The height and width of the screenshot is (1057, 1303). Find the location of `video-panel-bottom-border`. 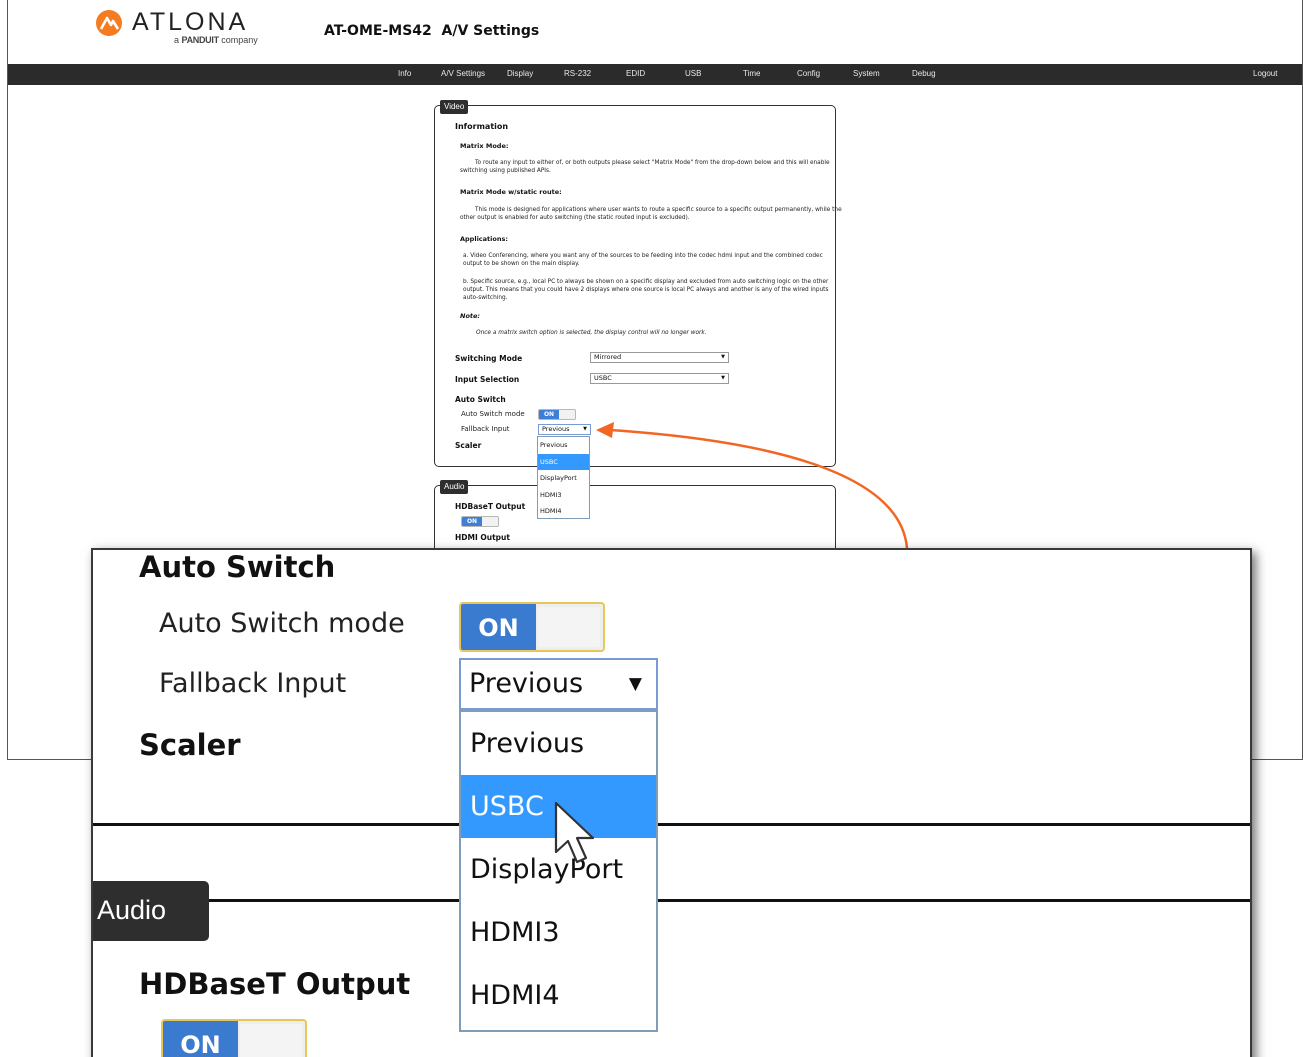

video-panel-bottom-border is located at coordinates (671, 824).